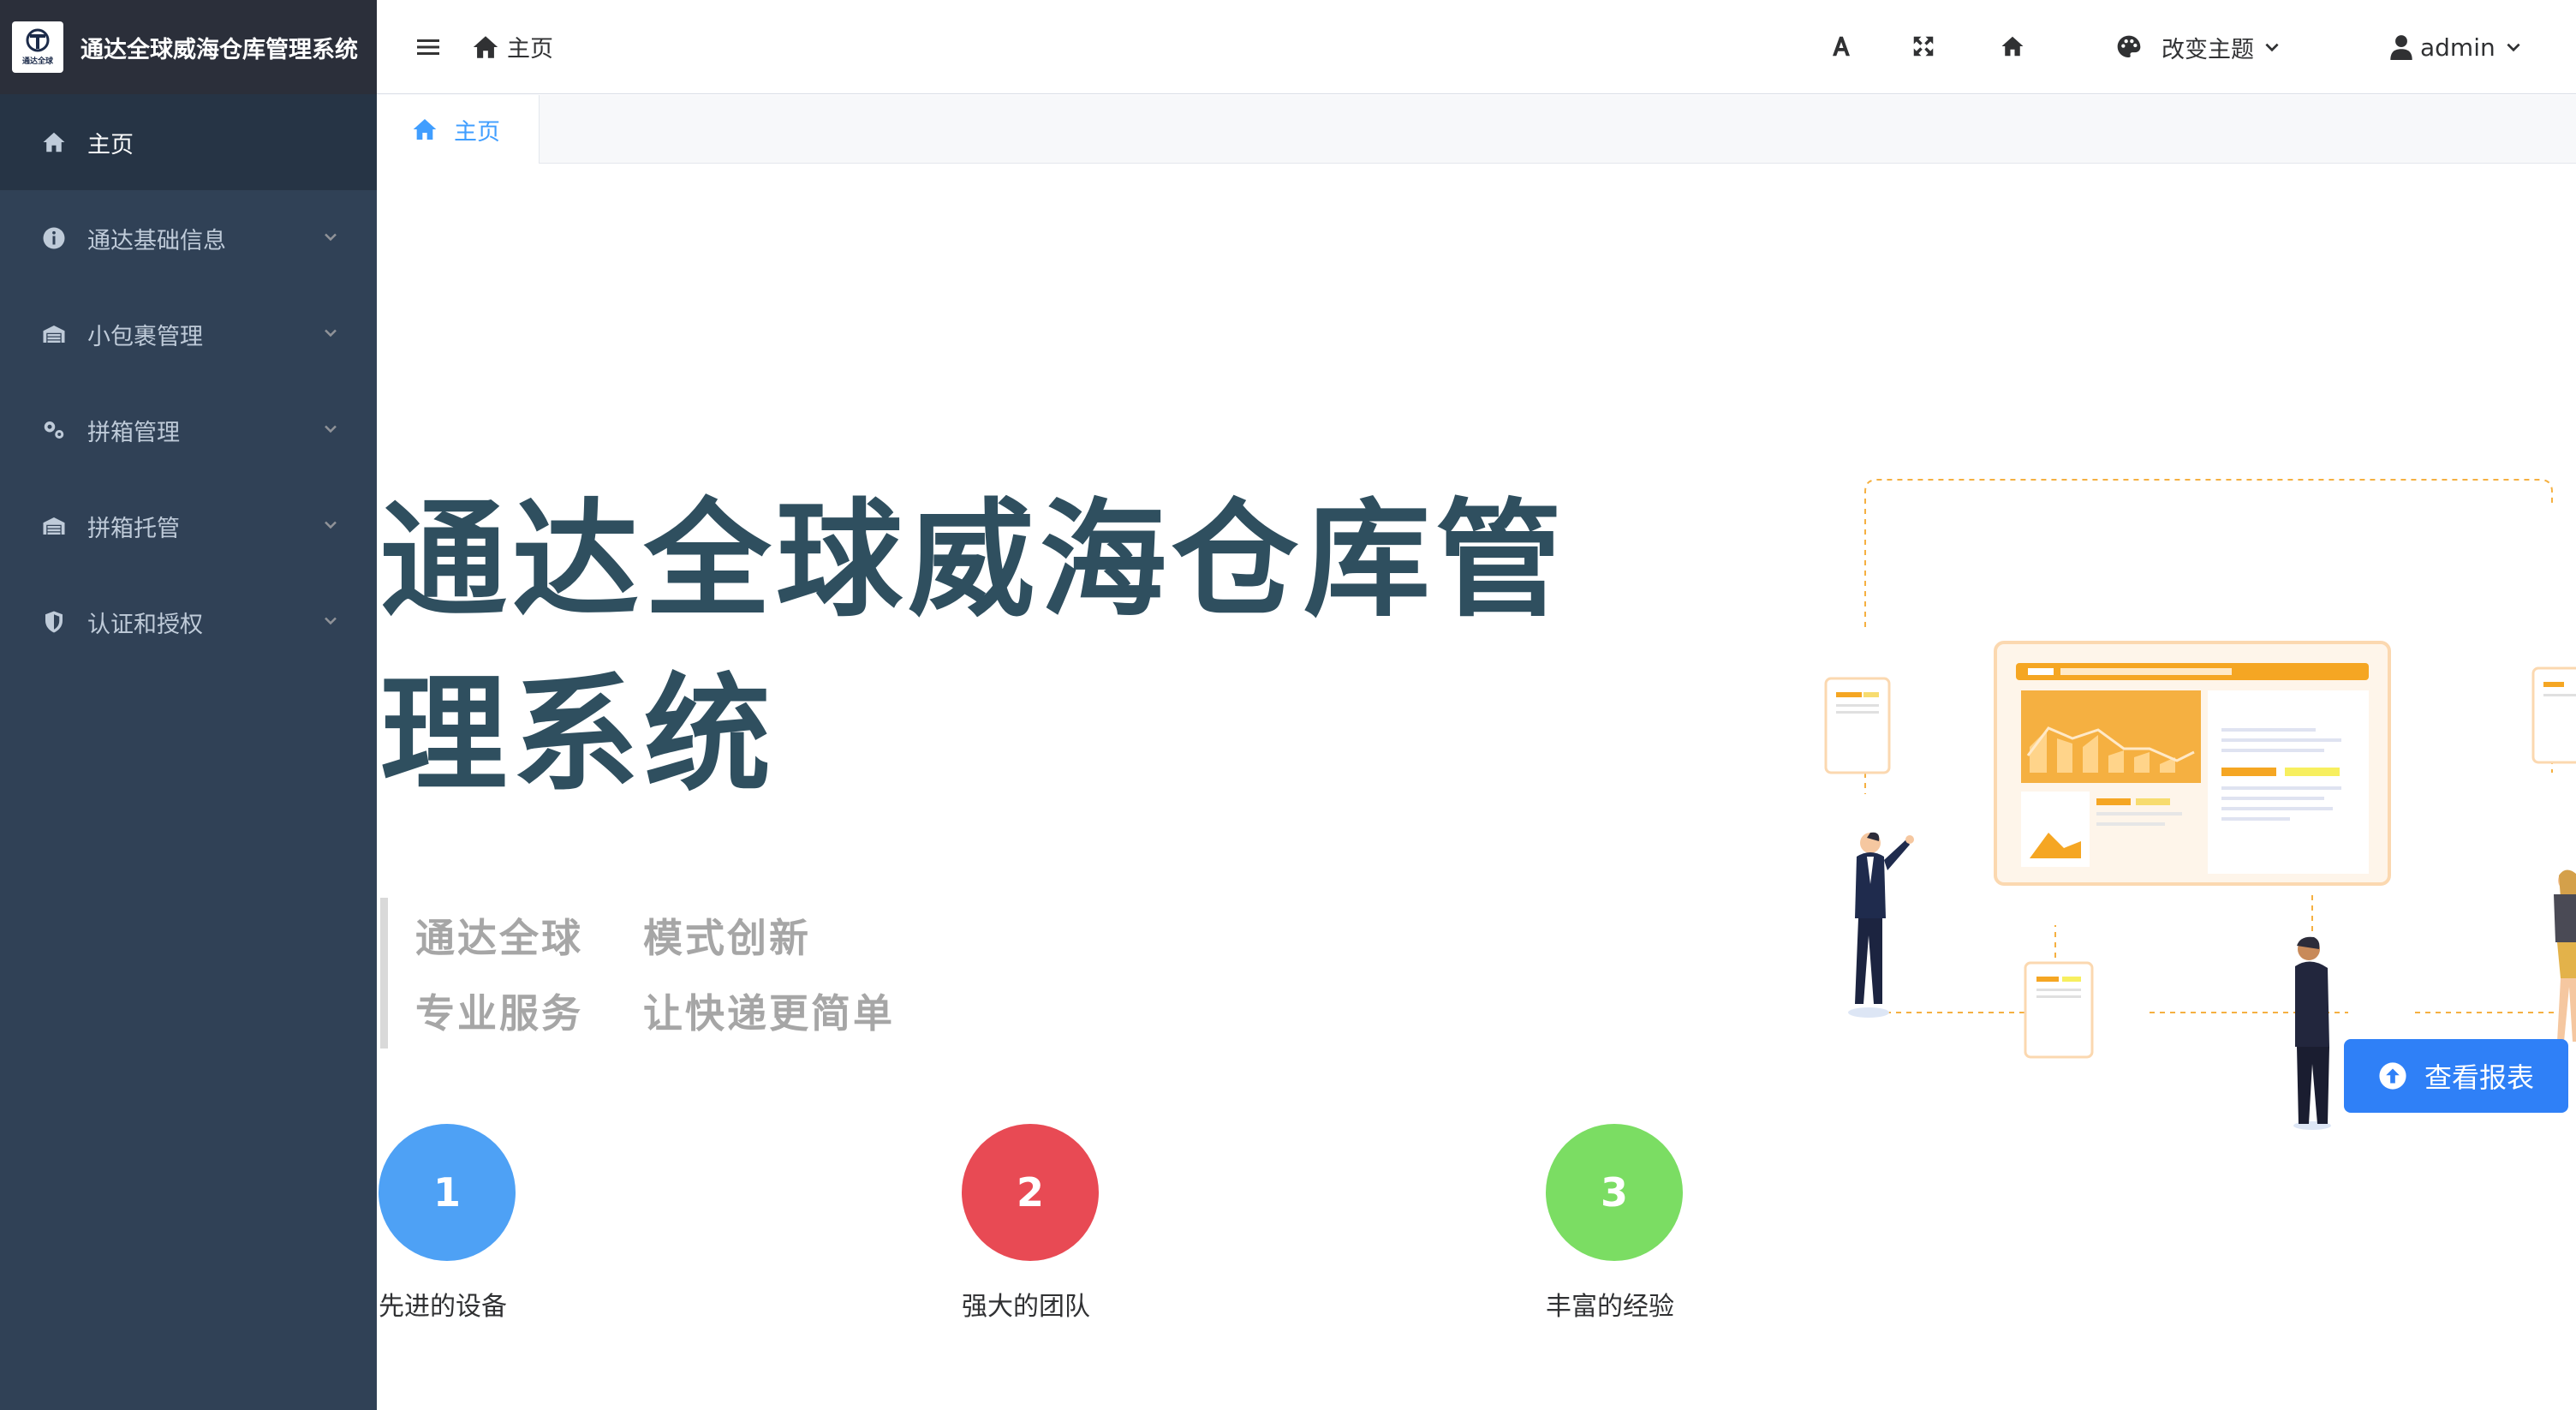 This screenshot has width=2576, height=1410. I want to click on theme-dropdown: 改变主题, so click(2198, 47).